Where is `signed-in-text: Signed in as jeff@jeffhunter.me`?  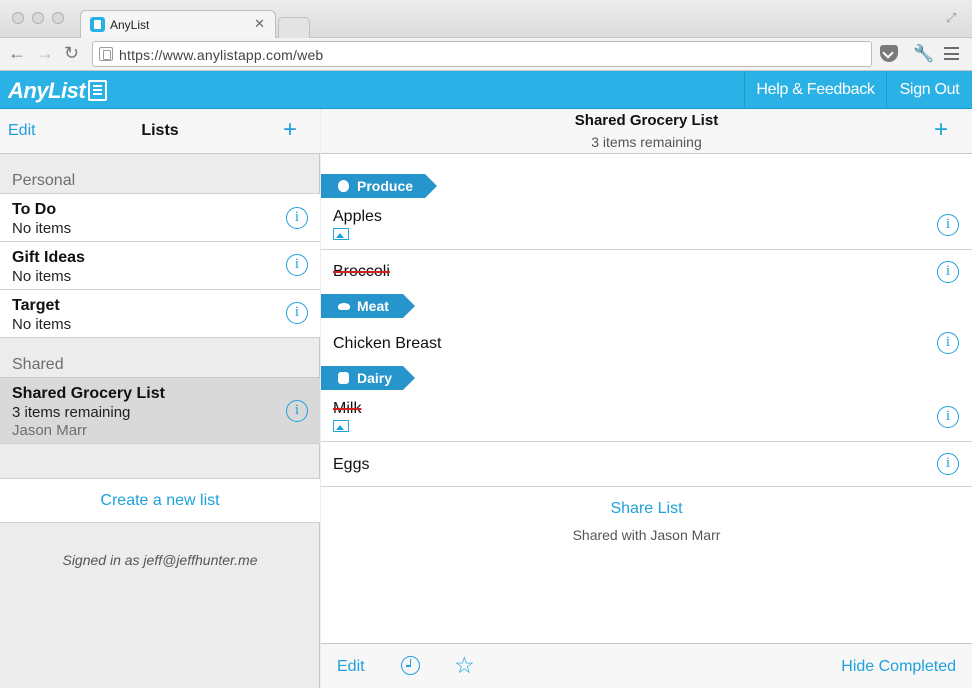
signed-in-text: Signed in as jeff@jeffhunter.me is located at coordinates (160, 560).